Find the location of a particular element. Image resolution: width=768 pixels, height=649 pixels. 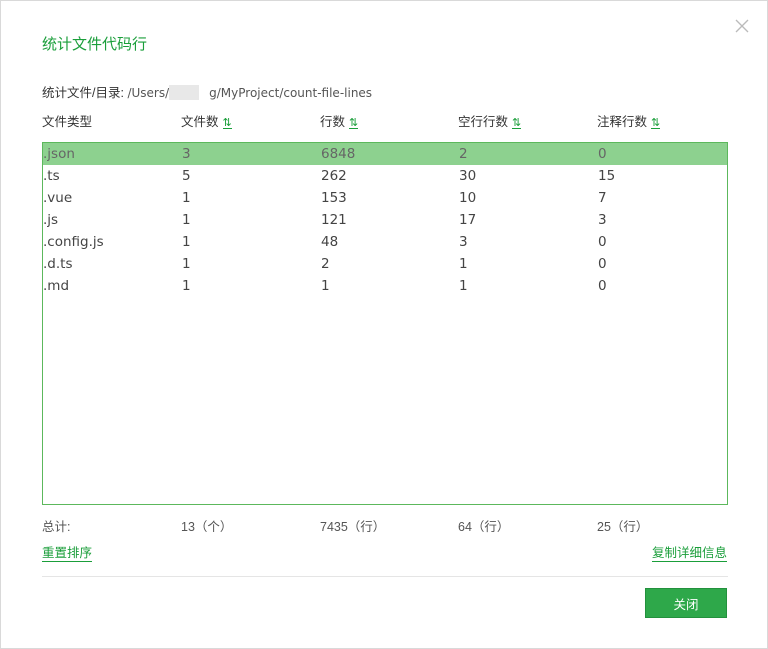

table-cell: .ts is located at coordinates (51, 176).